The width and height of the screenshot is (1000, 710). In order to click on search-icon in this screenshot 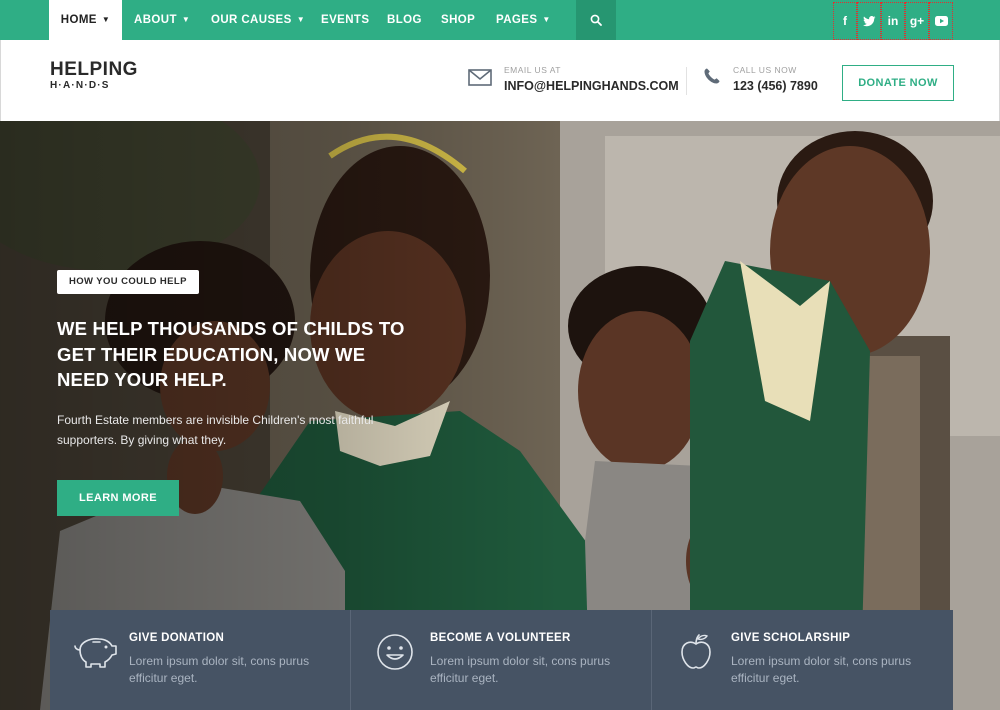, I will do `click(596, 20)`.